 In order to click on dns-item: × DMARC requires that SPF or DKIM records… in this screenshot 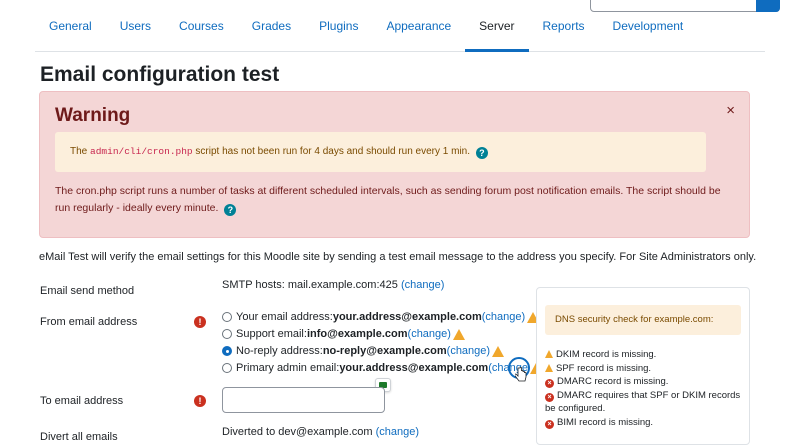, I will do `click(645, 402)`.